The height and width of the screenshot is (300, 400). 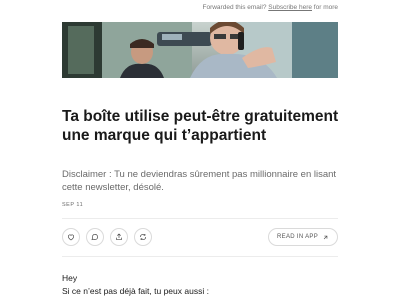 I want to click on subscribe-link: Subscribe here, so click(x=290, y=7).